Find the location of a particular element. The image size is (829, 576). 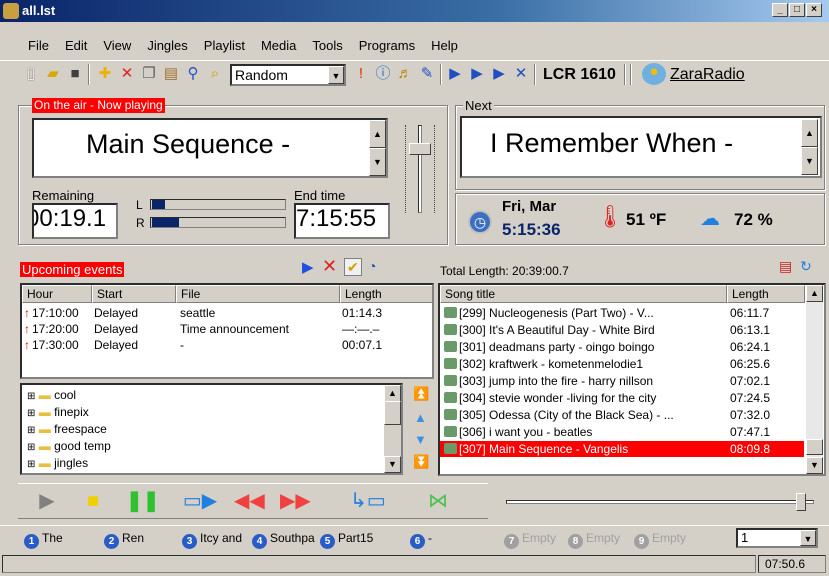

menu-help: Help is located at coordinates (444, 46).